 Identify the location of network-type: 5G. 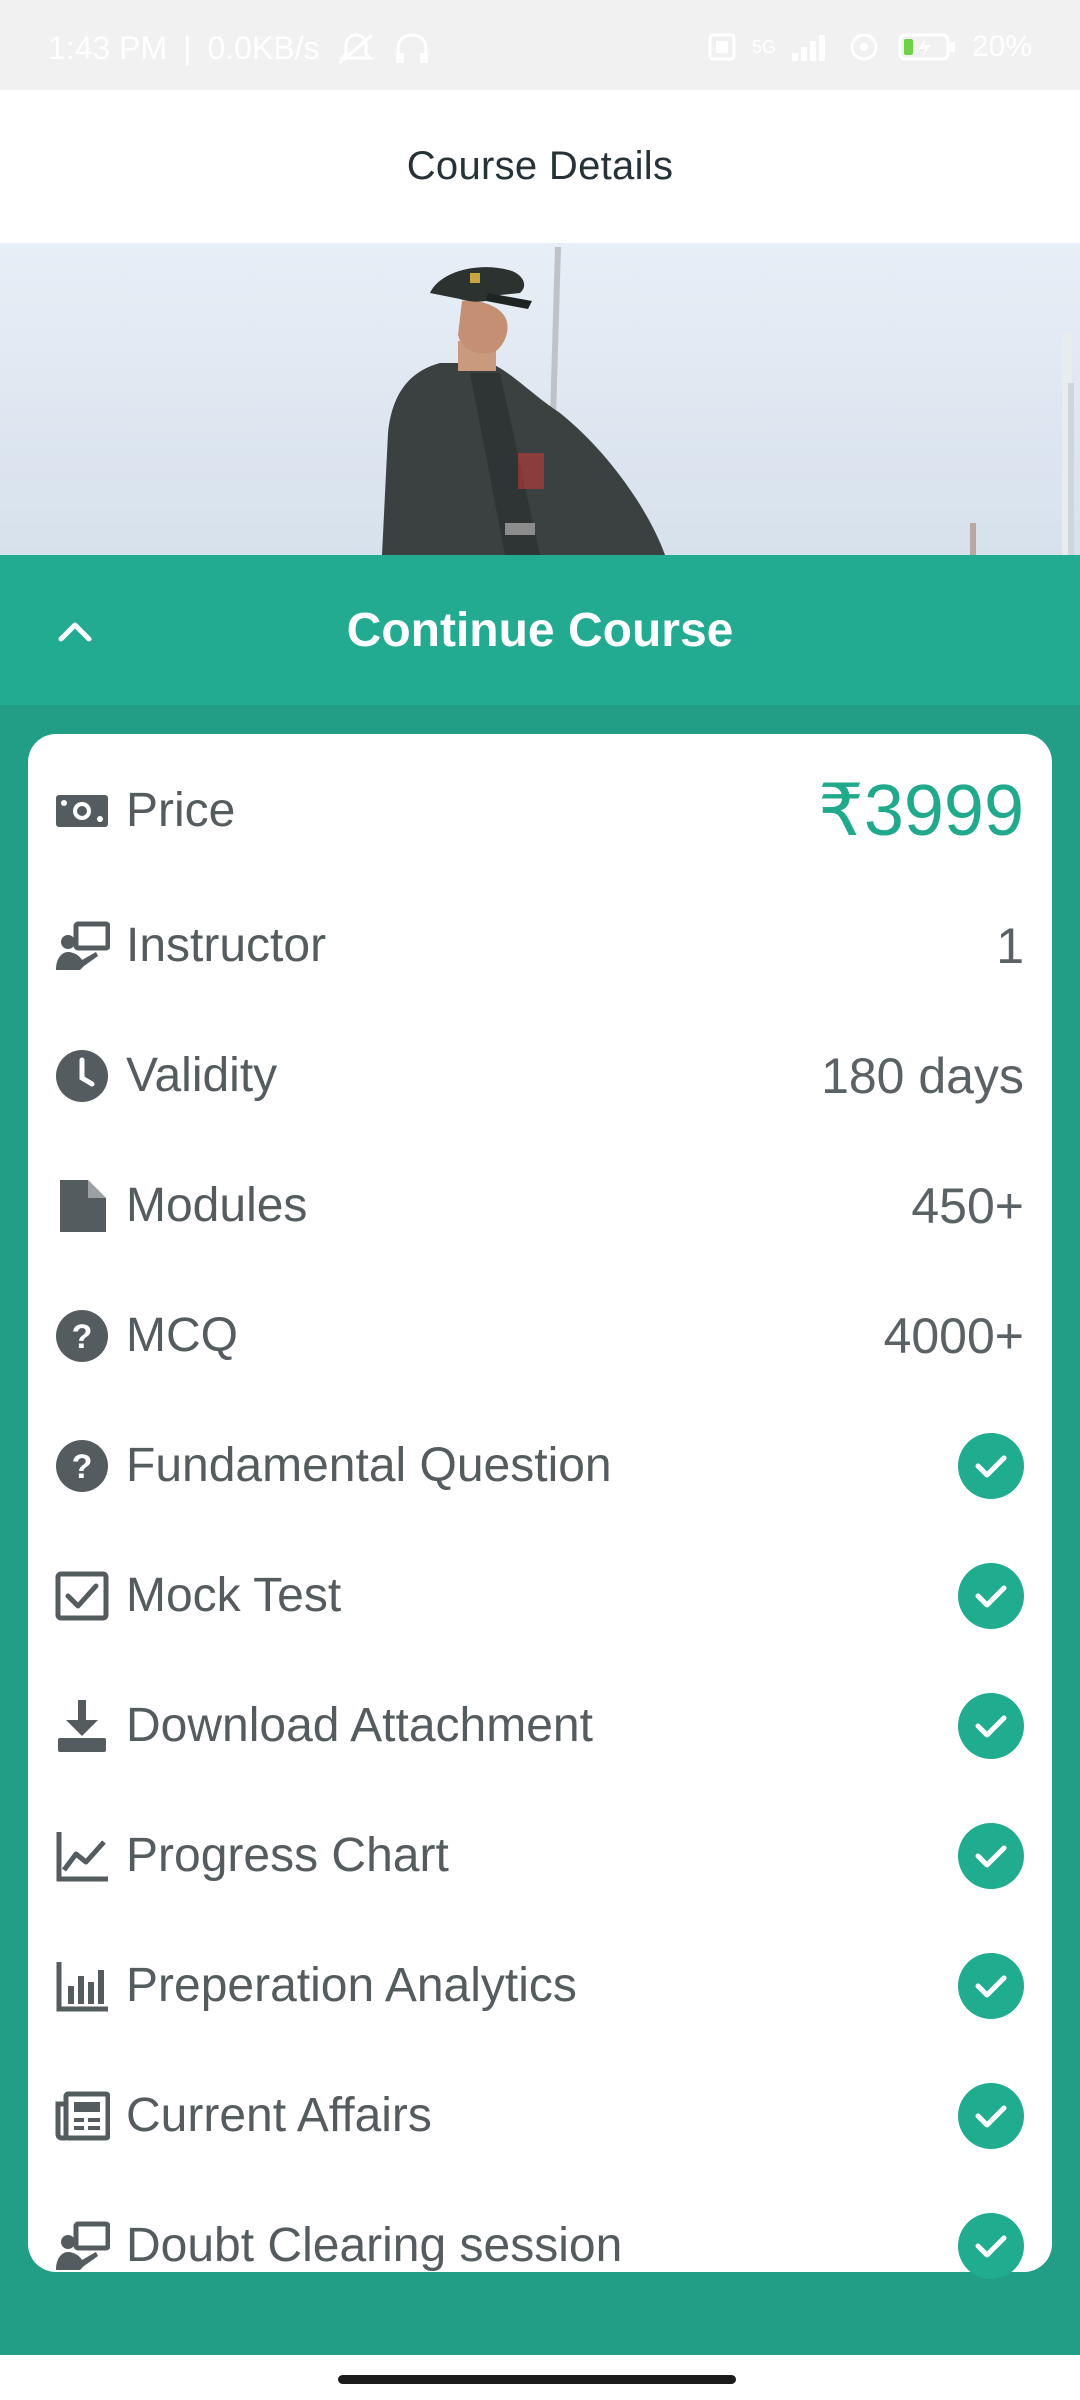
(763, 46).